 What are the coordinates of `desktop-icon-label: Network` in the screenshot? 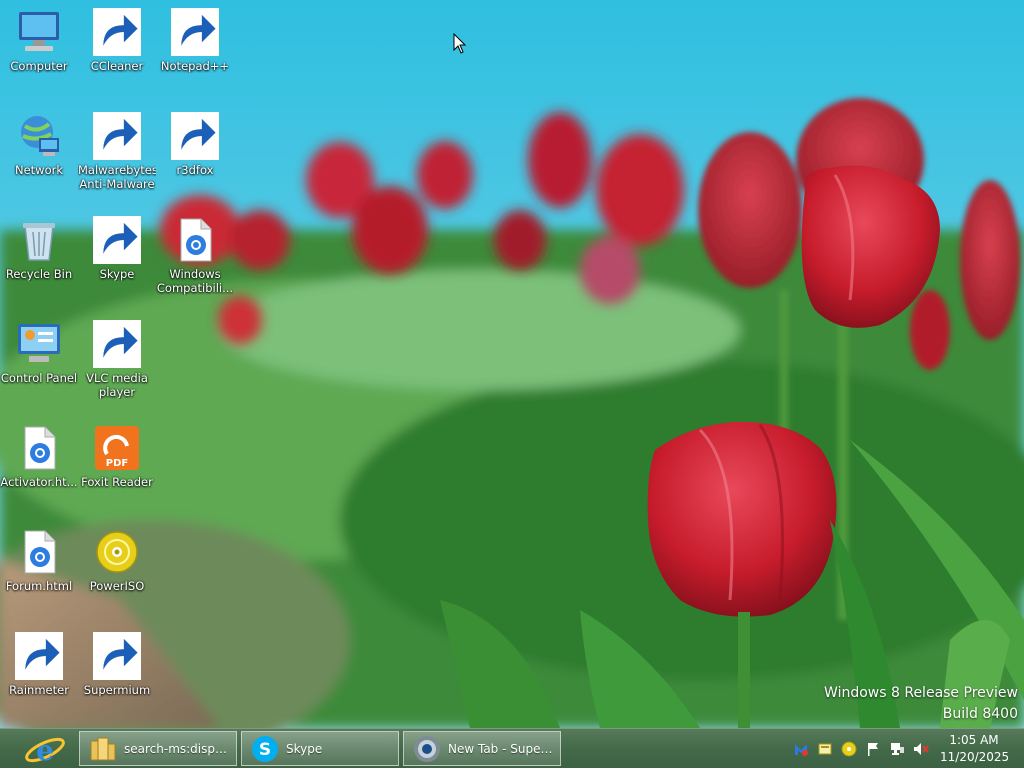 It's located at (39, 170).